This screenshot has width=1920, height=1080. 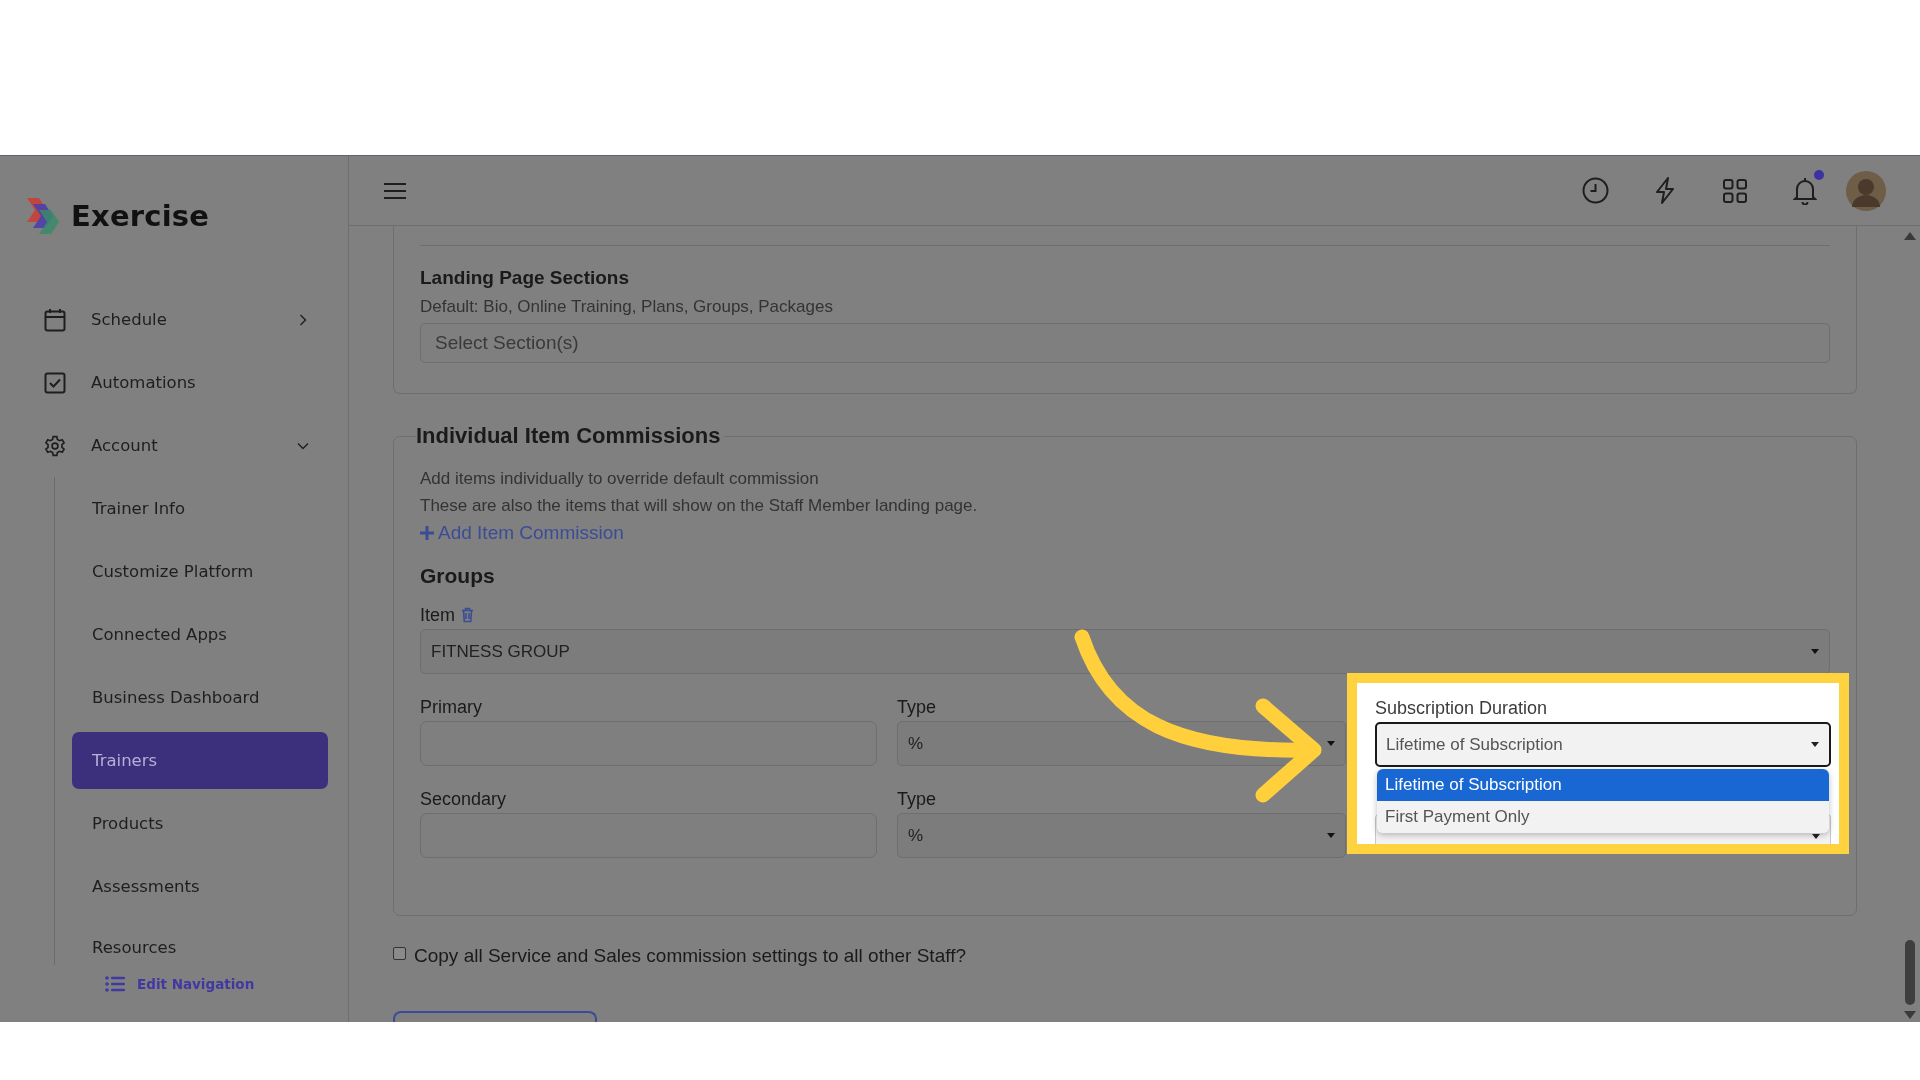 I want to click on bell-icon, so click(x=1805, y=190).